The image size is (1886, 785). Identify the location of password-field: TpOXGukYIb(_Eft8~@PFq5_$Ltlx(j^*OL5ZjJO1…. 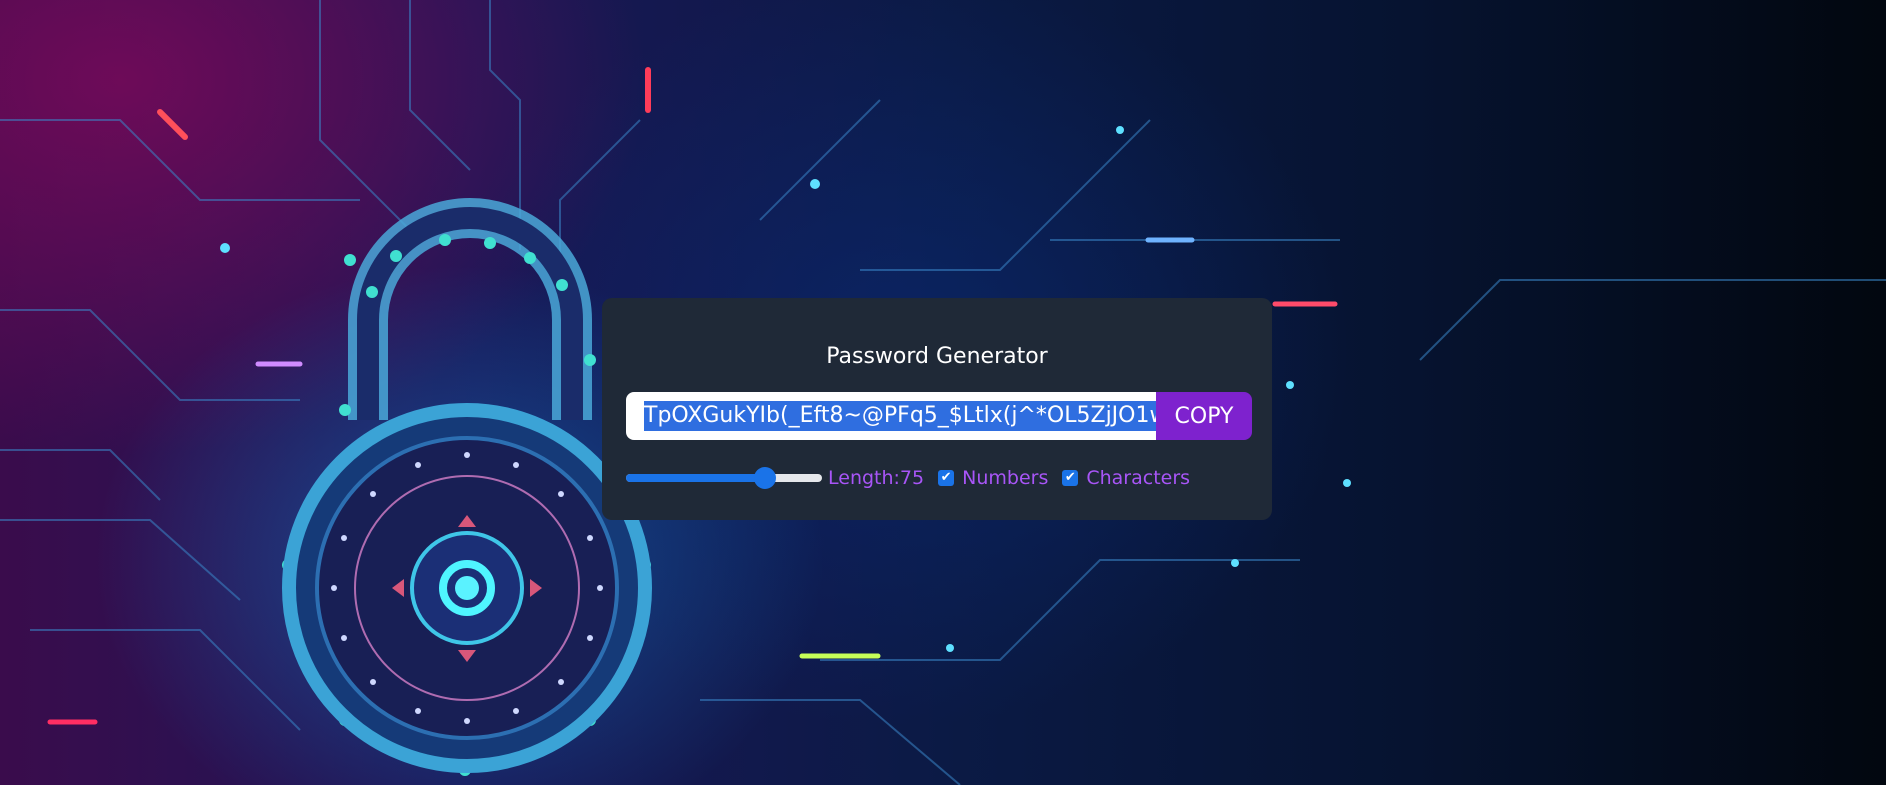
(891, 416).